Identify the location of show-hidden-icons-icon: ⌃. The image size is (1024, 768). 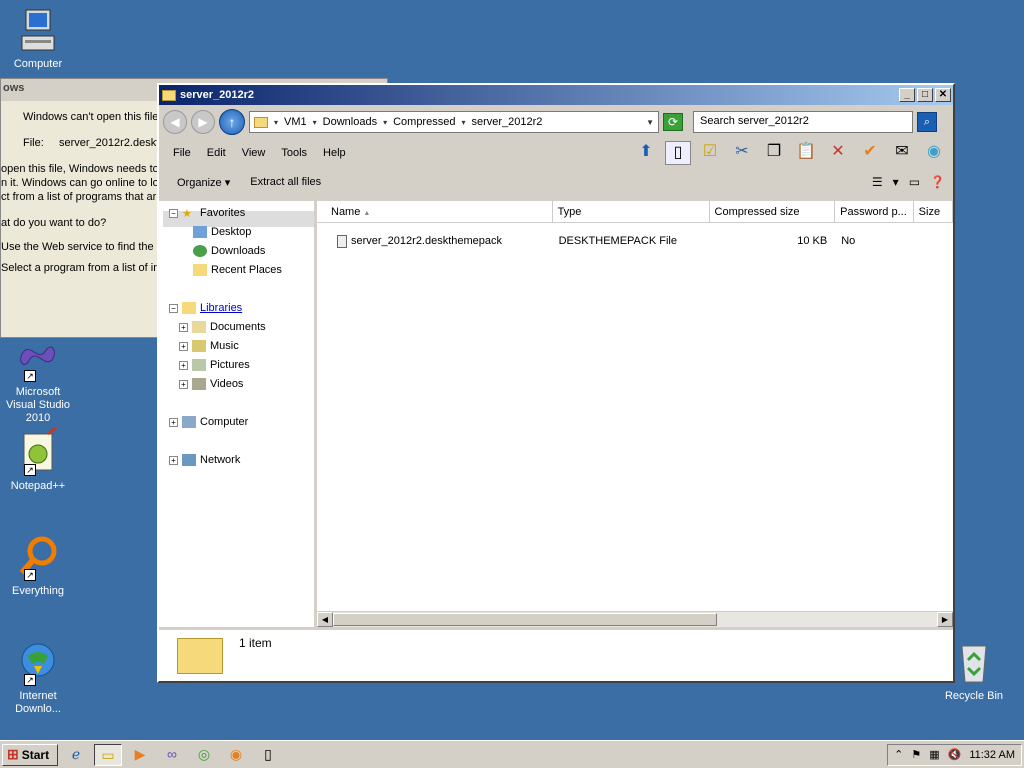
(898, 754).